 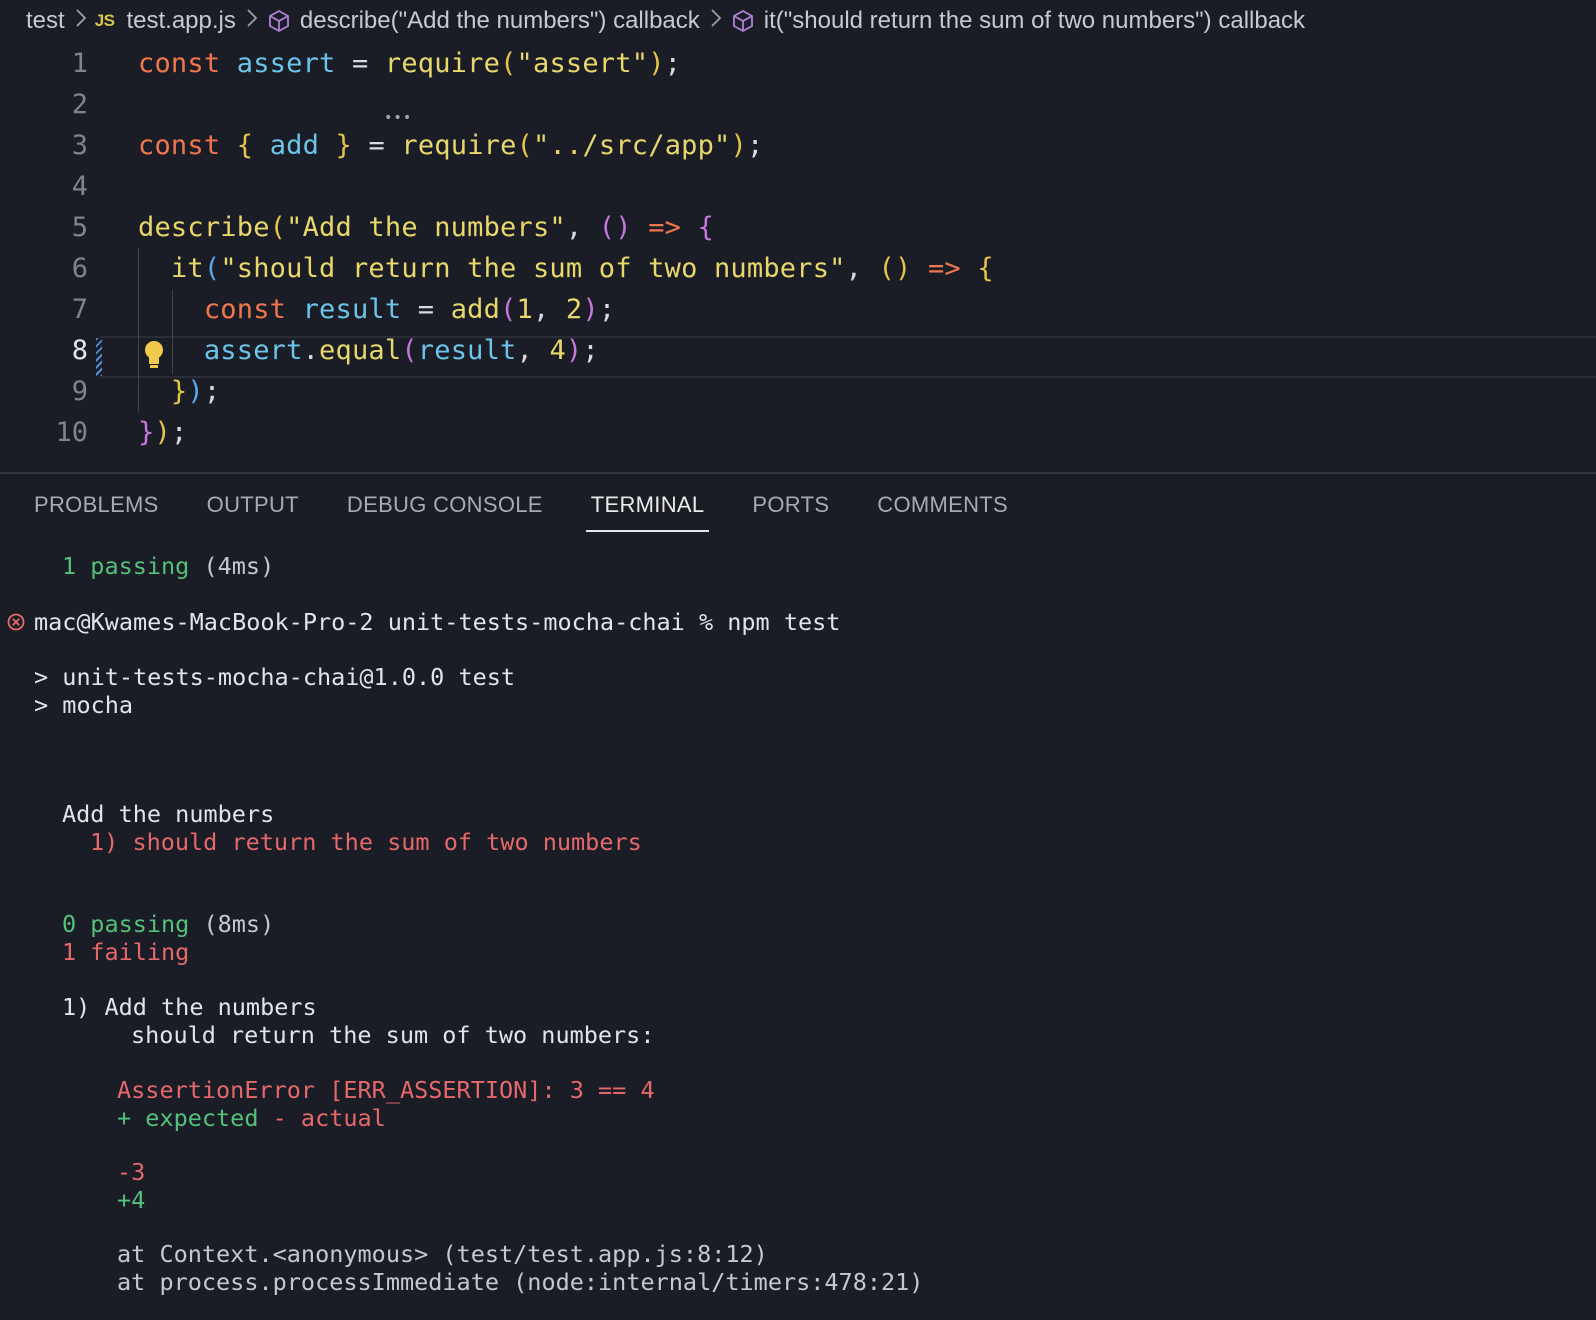 What do you see at coordinates (71, 432) in the screenshot?
I see `line-number: 10` at bounding box center [71, 432].